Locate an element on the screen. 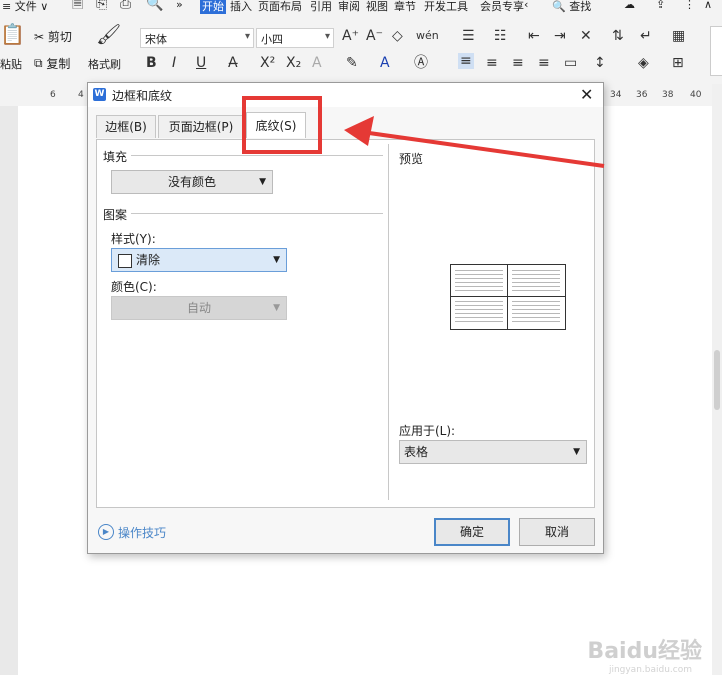 This screenshot has width=722, height=675. phonetic-icon: wén is located at coordinates (427, 36).